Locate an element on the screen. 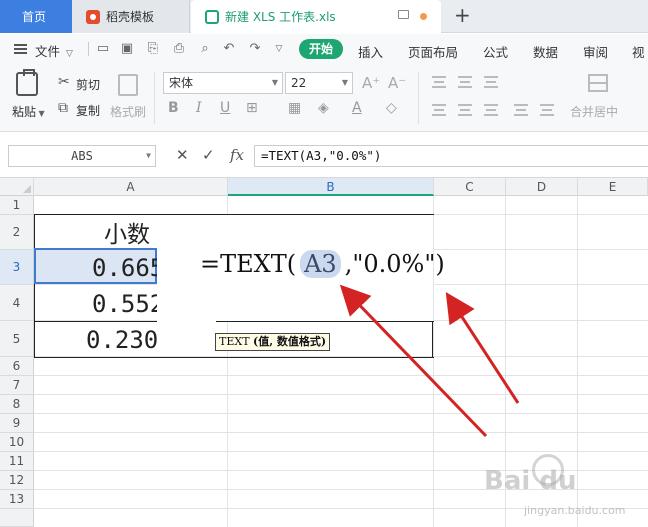  watermark: Bai du jingyan.baidu.com is located at coordinates (564, 489).